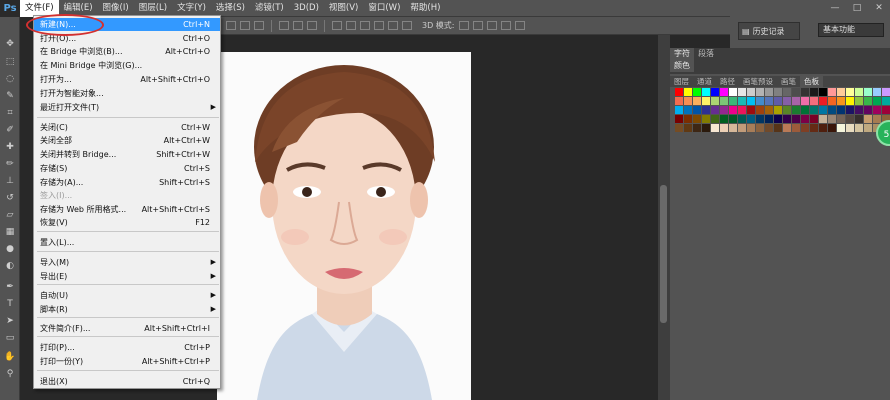 The height and width of the screenshot is (400, 890). What do you see at coordinates (127, 295) in the screenshot?
I see `file-menu-item: 自动(U) ▶` at bounding box center [127, 295].